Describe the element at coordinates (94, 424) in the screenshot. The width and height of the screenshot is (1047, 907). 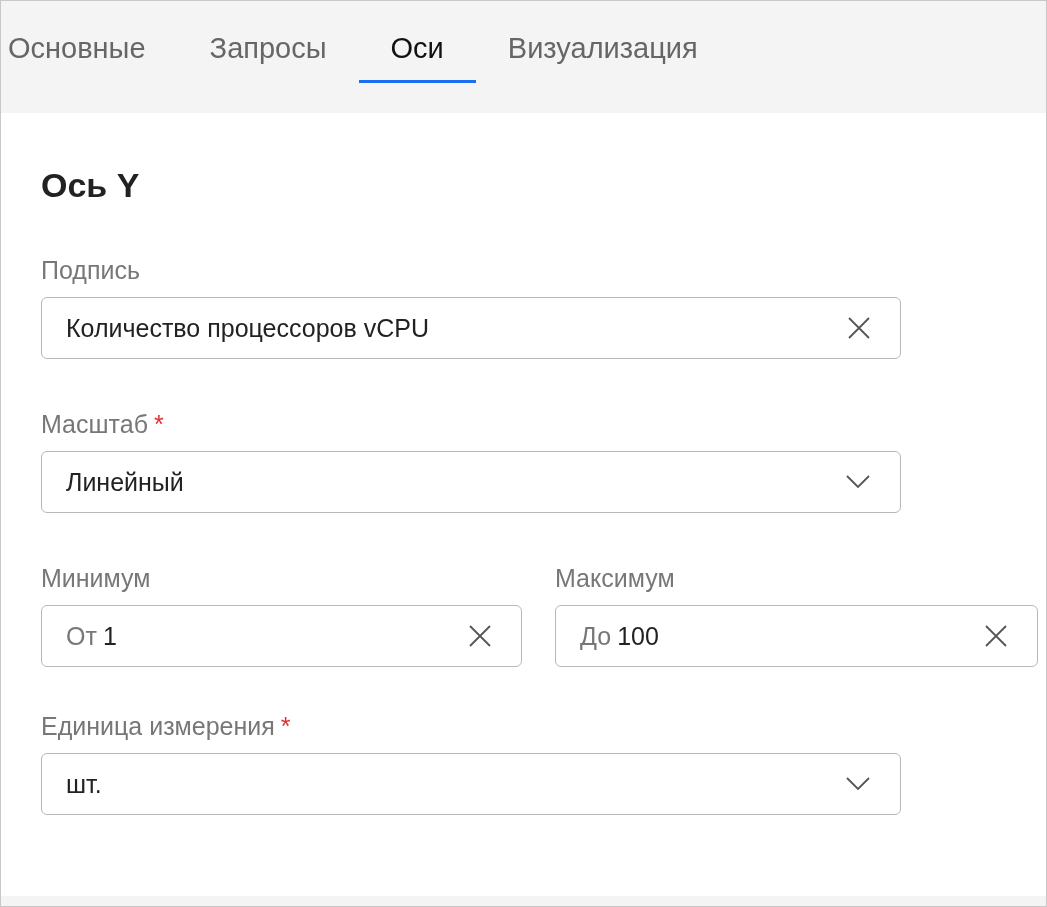
I see `field-label: Масштаб` at that location.